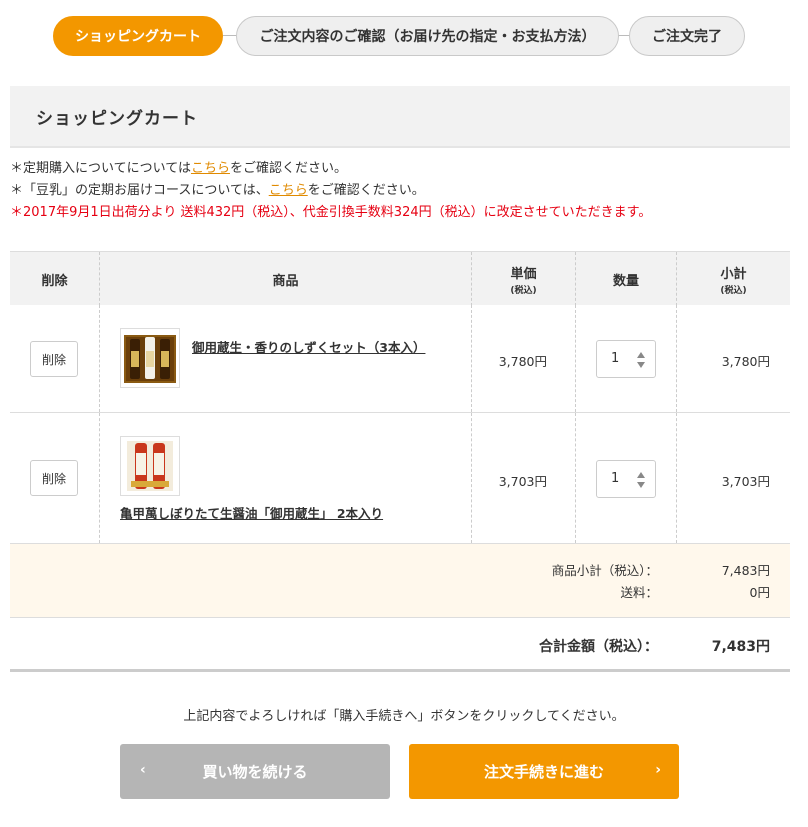 The image size is (808, 827). I want to click on header-unit-price: 単価 (税込), so click(524, 279).